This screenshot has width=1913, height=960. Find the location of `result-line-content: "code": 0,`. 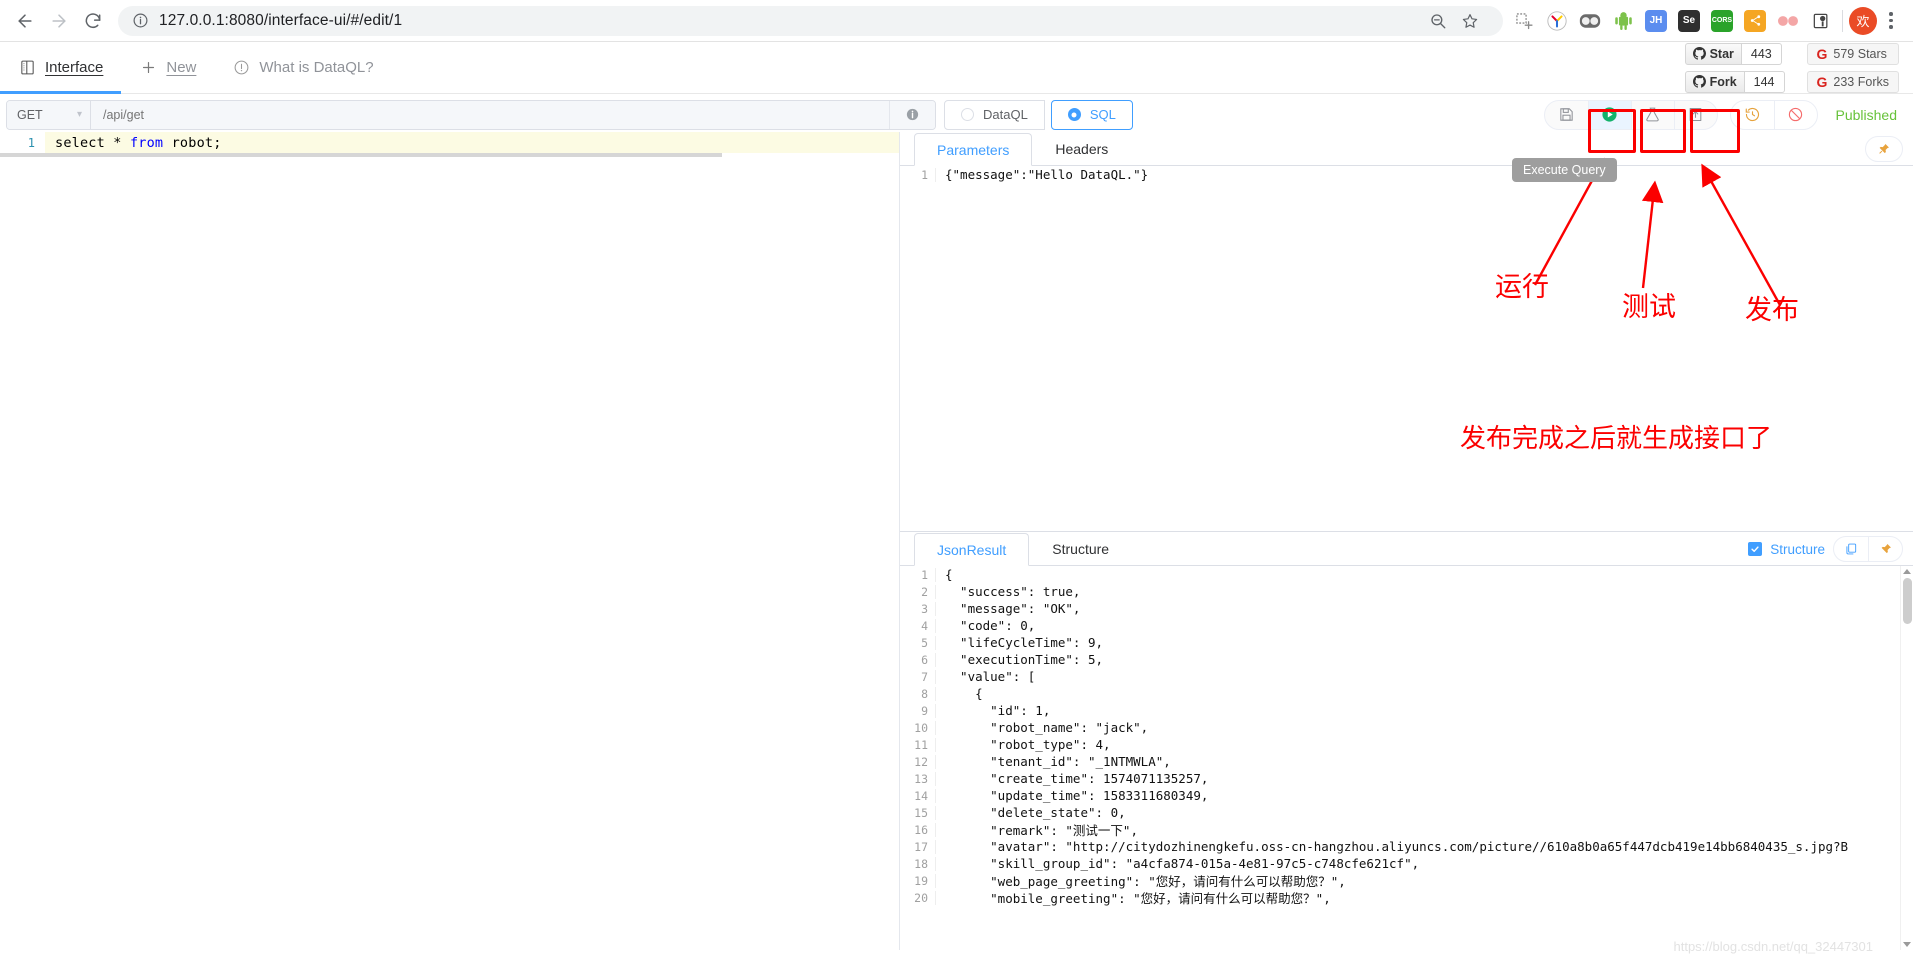

result-line-content: "code": 0, is located at coordinates (990, 625).